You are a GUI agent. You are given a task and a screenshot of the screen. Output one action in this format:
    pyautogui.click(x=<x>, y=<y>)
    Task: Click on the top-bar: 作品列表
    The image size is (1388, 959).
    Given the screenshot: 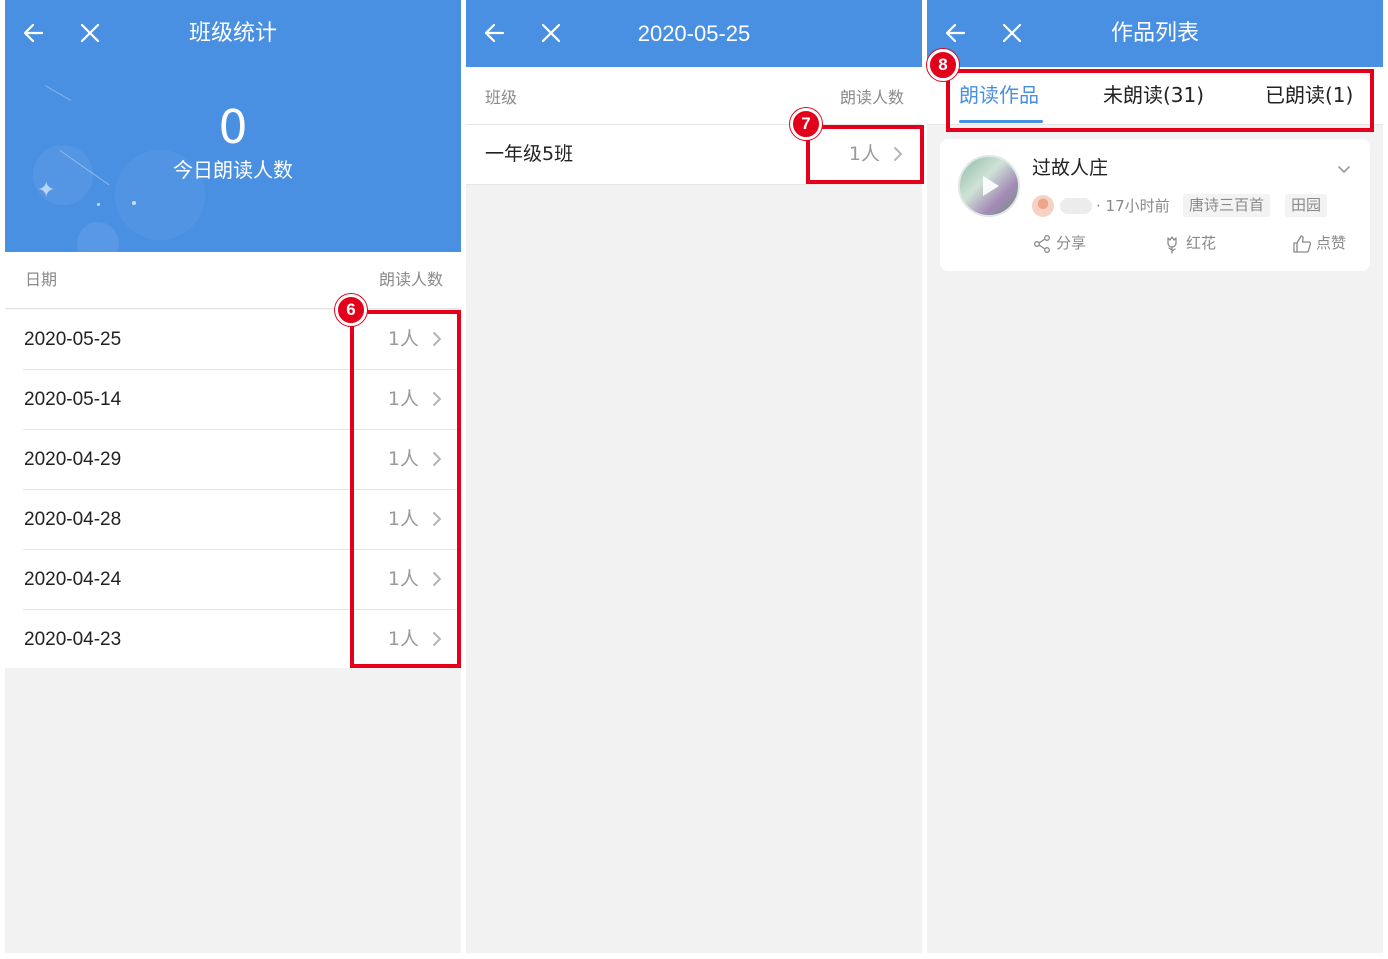 What is the action you would take?
    pyautogui.click(x=1155, y=33)
    